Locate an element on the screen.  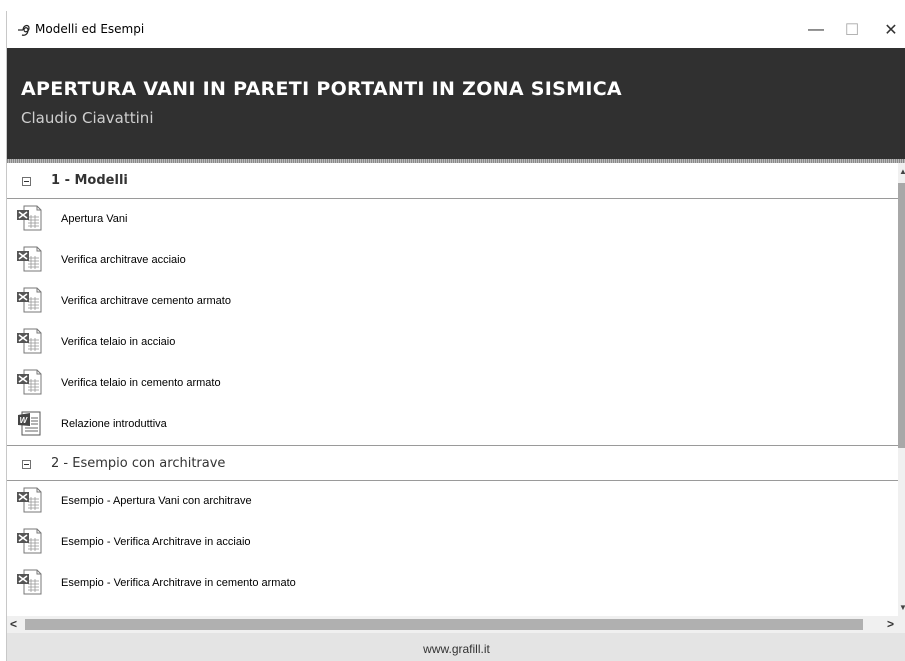
footer-bar: www.grafill.it is located at coordinates (456, 647).